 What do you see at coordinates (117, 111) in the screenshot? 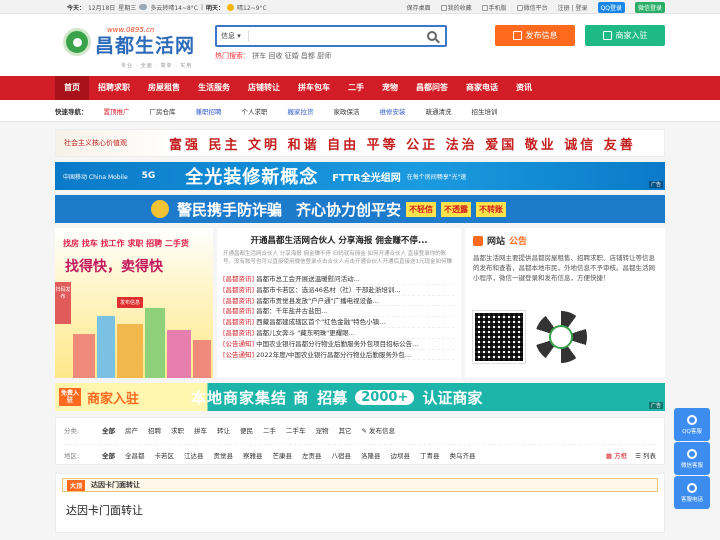
I see `quick-item-top-promo: 置顶推广` at bounding box center [117, 111].